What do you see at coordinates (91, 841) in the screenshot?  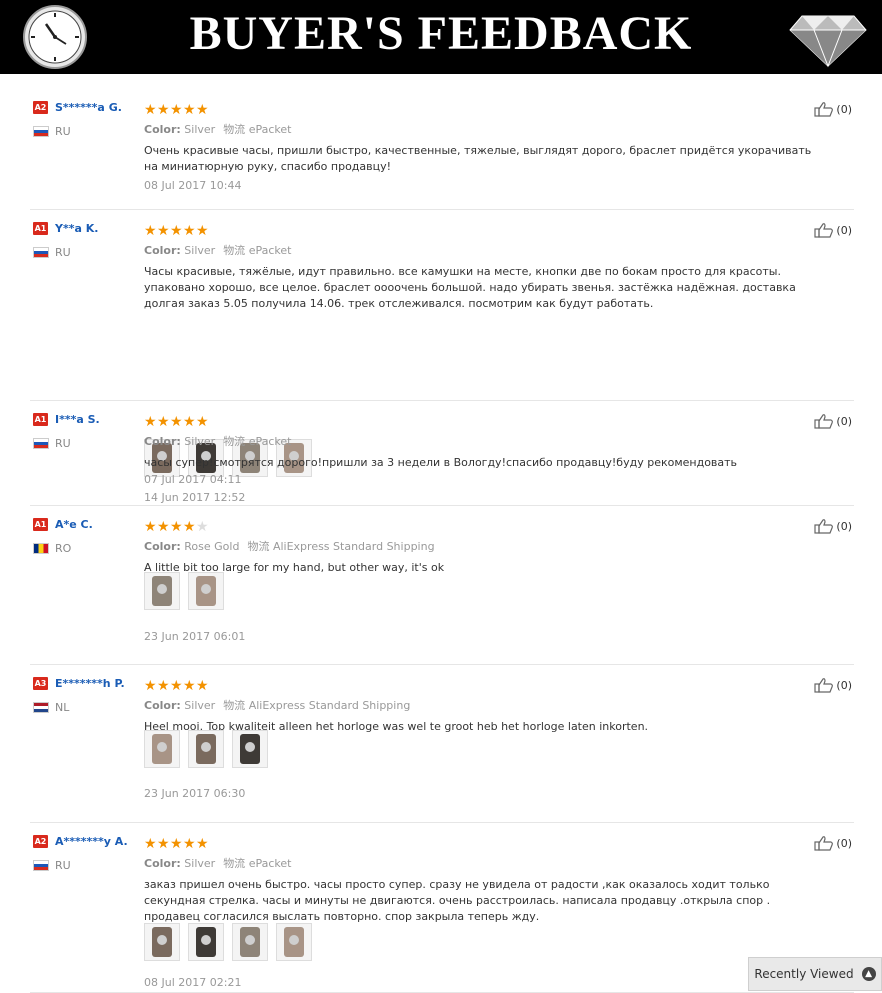 I see `buyer-name: A*******y A.` at bounding box center [91, 841].